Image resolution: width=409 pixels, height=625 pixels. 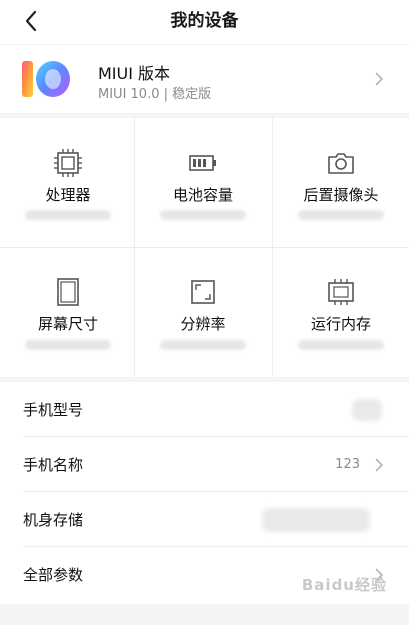 I want to click on list-item-storage: 机身存储, so click(x=204, y=519).